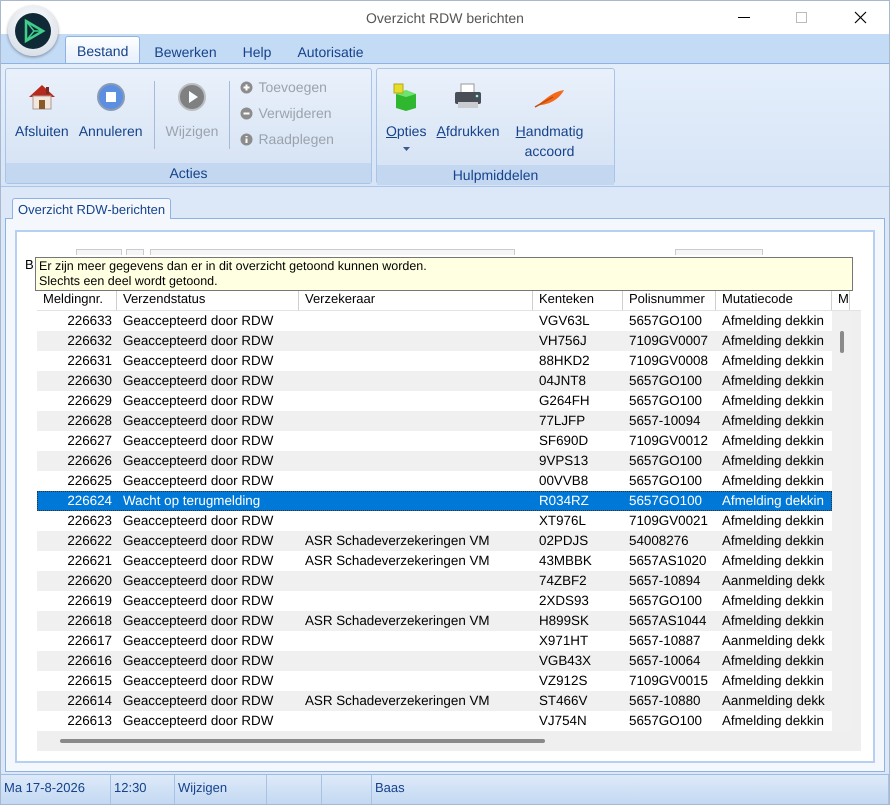 Image resolution: width=890 pixels, height=805 pixels. What do you see at coordinates (89, 481) in the screenshot?
I see `table-cell-text: 226625` at bounding box center [89, 481].